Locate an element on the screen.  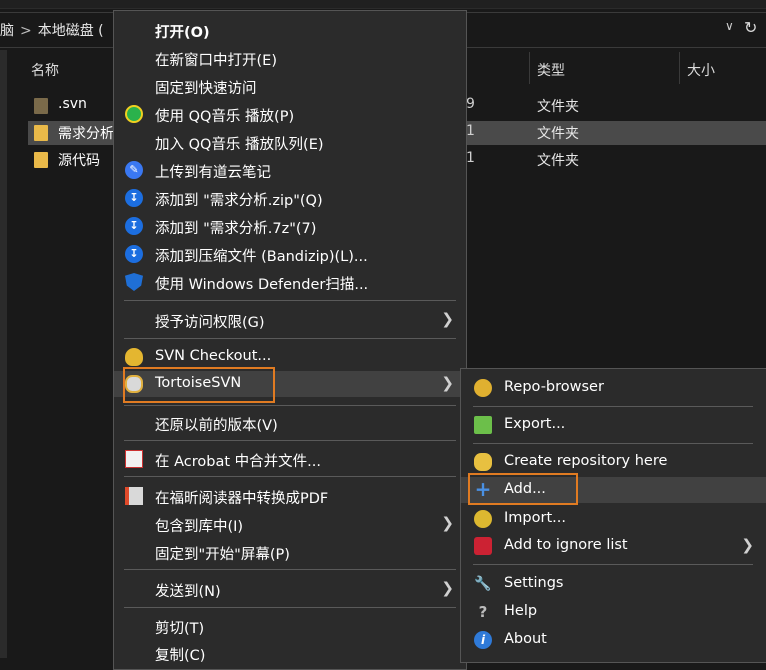
submenu-item-help: ? Help is located at coordinates (613, 612).